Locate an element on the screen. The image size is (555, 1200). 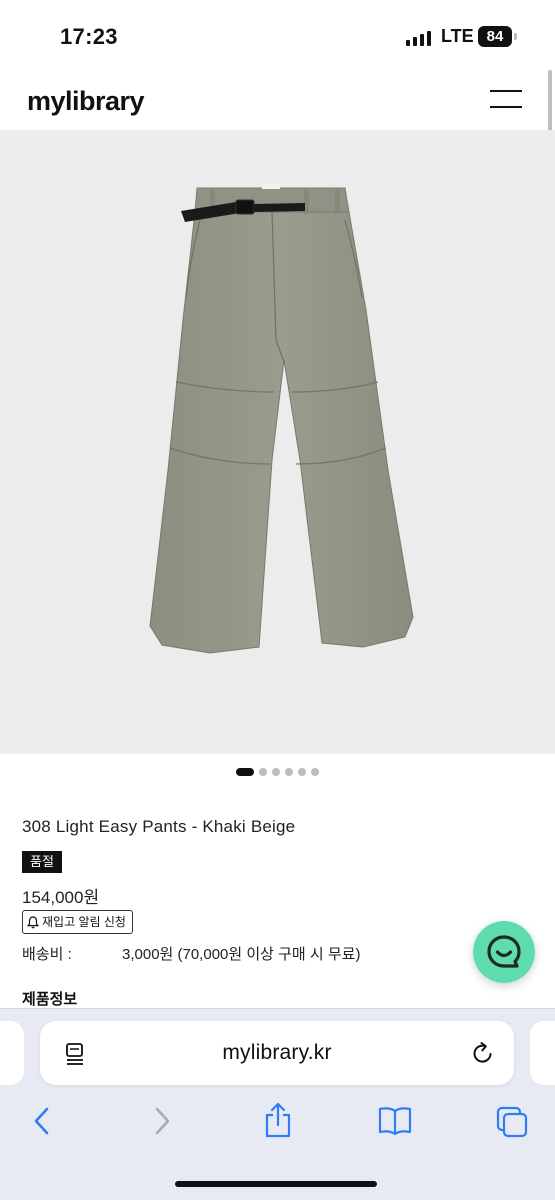
hamburger-menu-icon is located at coordinates (506, 100).